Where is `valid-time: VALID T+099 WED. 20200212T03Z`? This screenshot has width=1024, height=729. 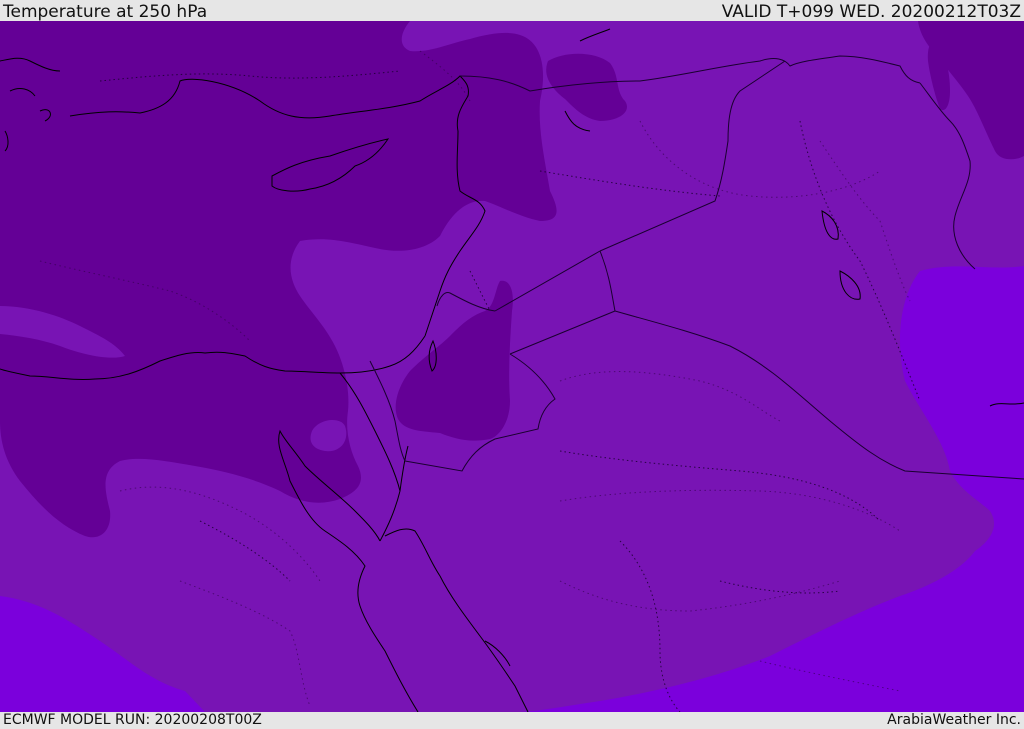
valid-time: VALID T+099 WED. 20200212T03Z is located at coordinates (871, 12).